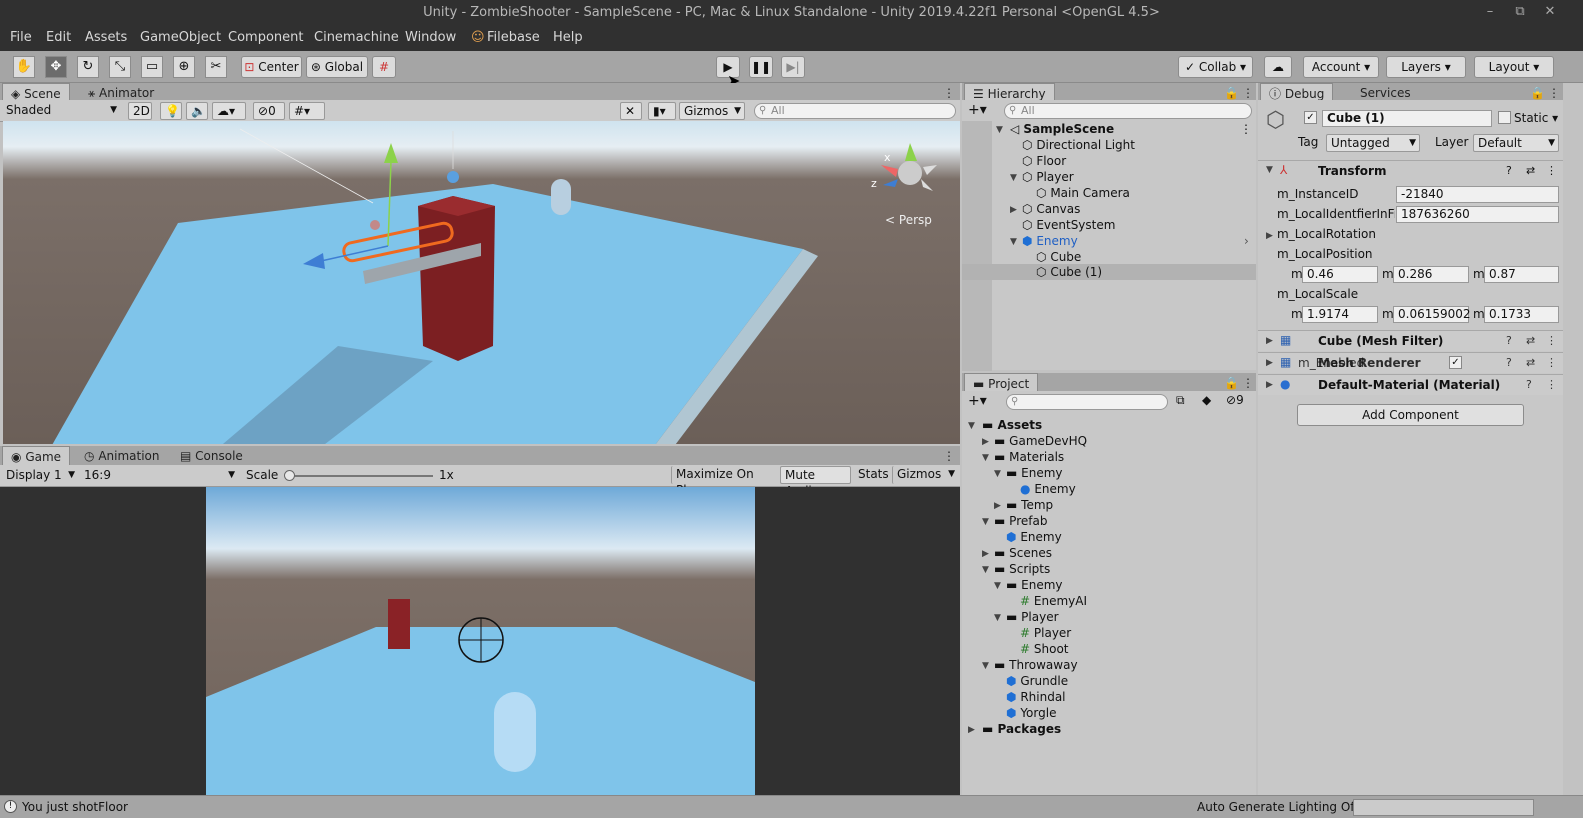  What do you see at coordinates (1455, 362) in the screenshot?
I see `renderer-enabled-checkbox: ✓` at bounding box center [1455, 362].